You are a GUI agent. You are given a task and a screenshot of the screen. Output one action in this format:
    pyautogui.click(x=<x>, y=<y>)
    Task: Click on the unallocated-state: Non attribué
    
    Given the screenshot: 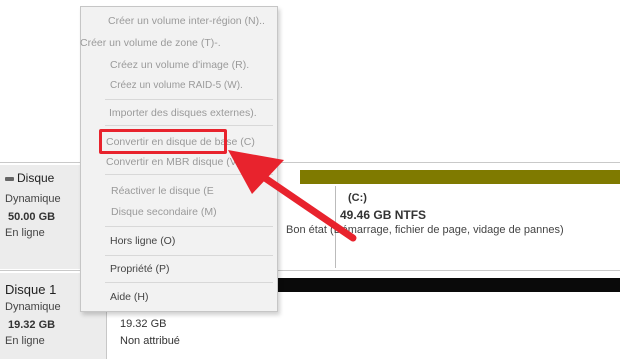 What is the action you would take?
    pyautogui.click(x=150, y=341)
    